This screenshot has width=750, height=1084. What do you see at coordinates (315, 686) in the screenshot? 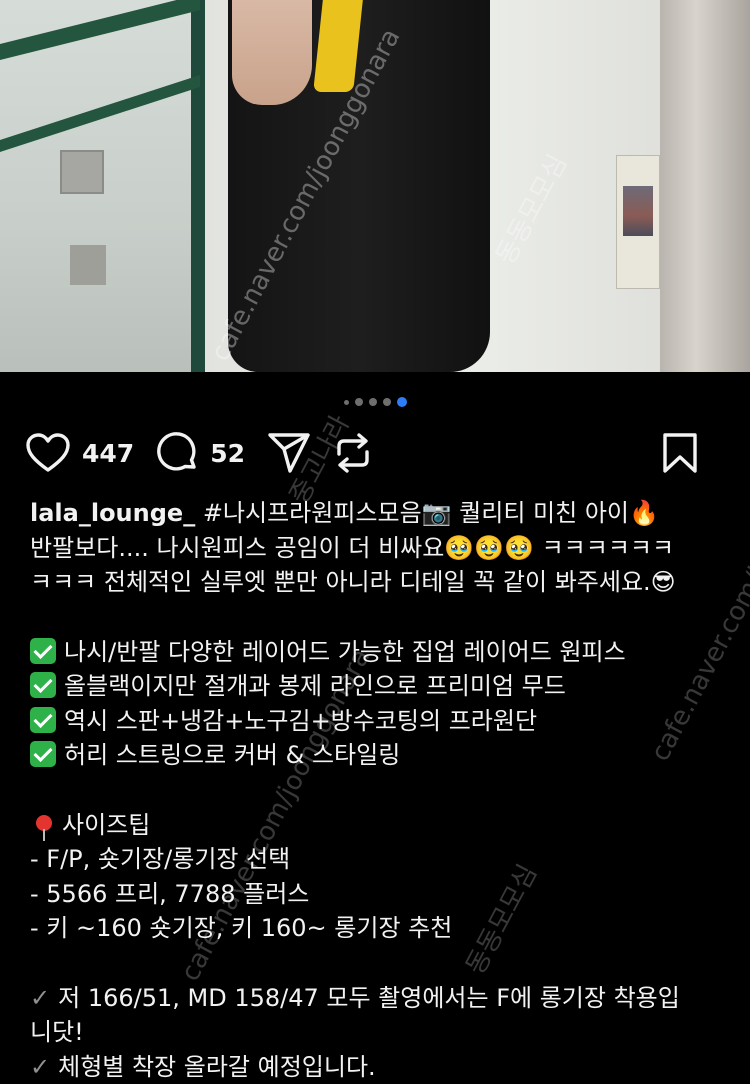
I see `feature-text: 올블랙이지만 절개과 봉제 라인으로 프리미엄 무드` at bounding box center [315, 686].